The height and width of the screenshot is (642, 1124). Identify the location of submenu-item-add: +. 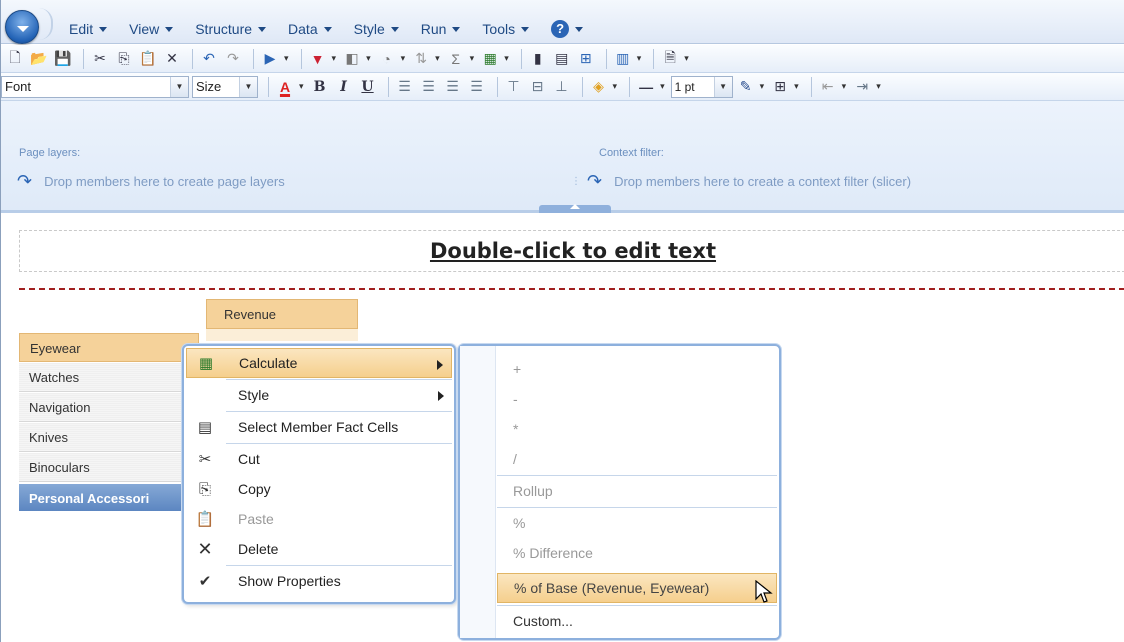
(637, 369).